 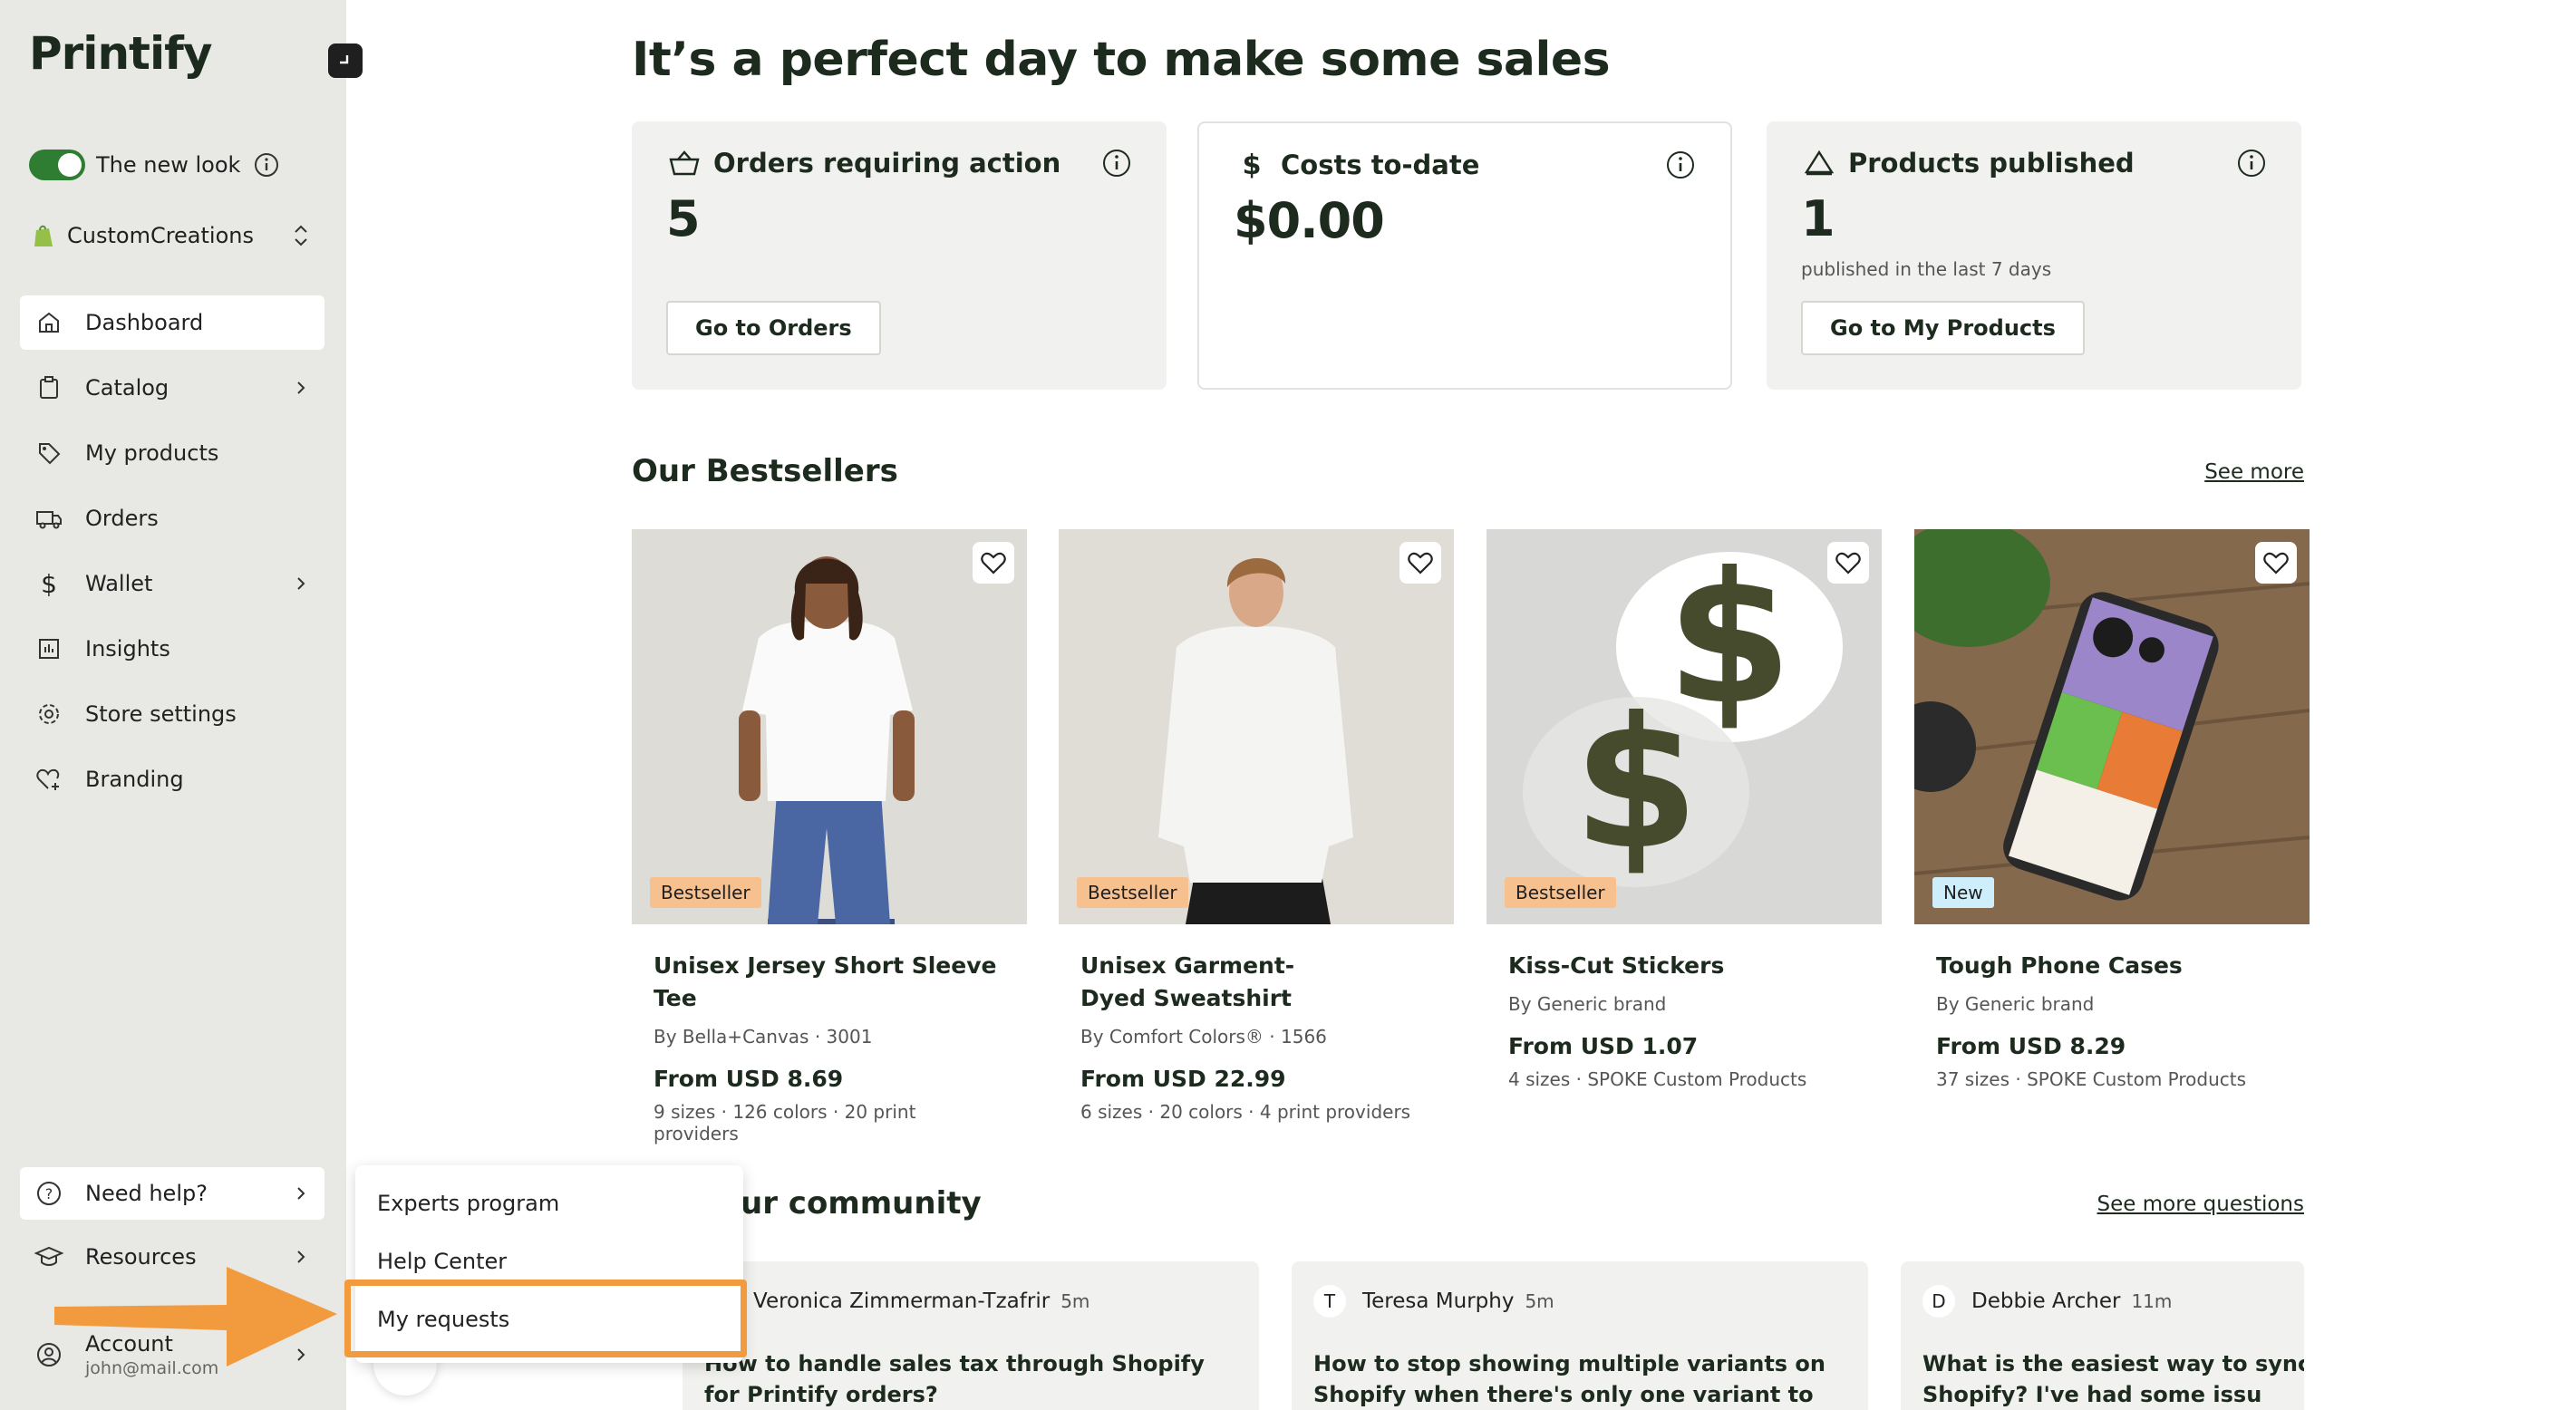 I want to click on product-image-phone-case: New, so click(x=2112, y=727).